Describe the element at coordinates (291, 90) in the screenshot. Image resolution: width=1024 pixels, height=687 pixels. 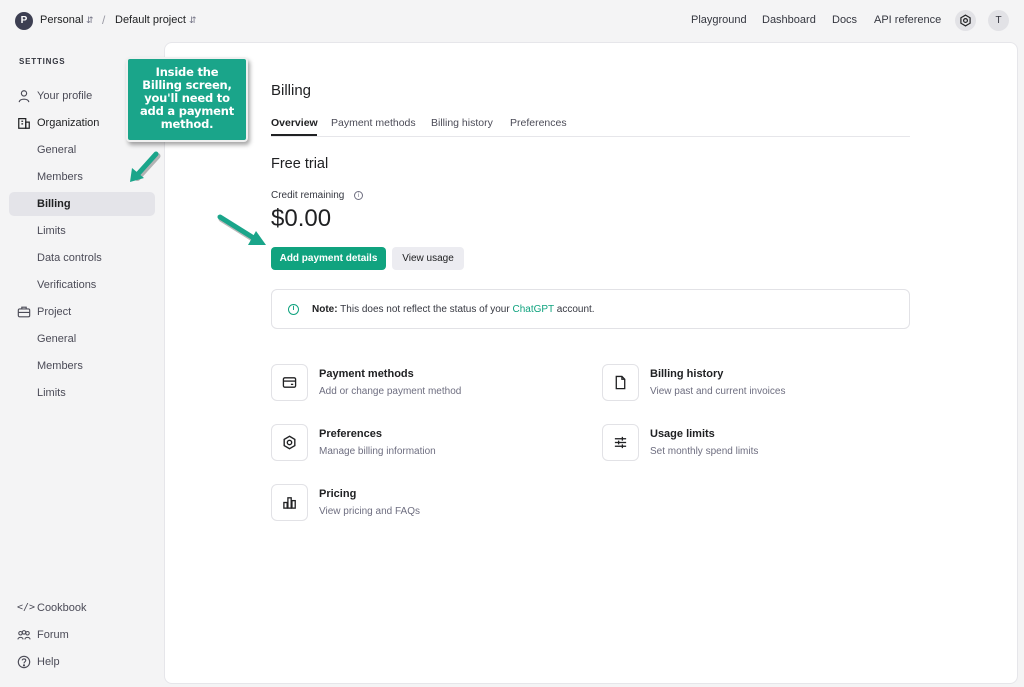
I see `page-title: Billing` at that location.